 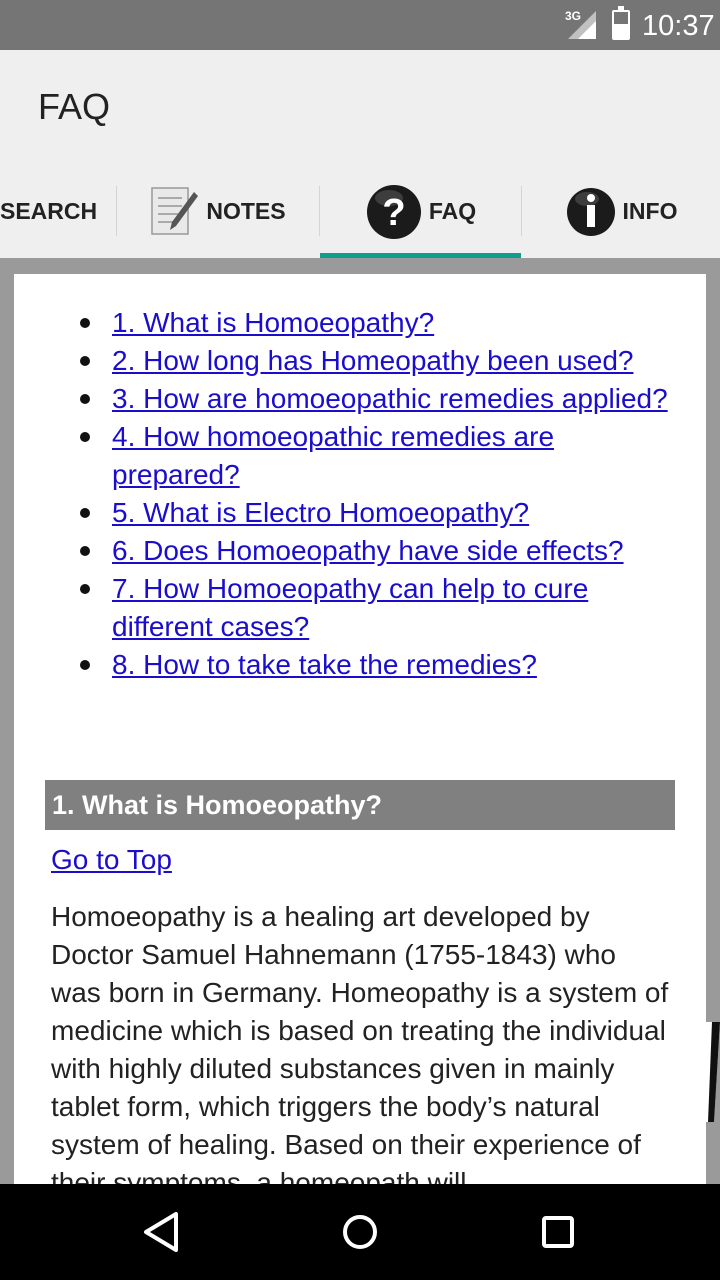 I want to click on list-item: 5. What is Electro Homoeopathy?, so click(x=376, y=513).